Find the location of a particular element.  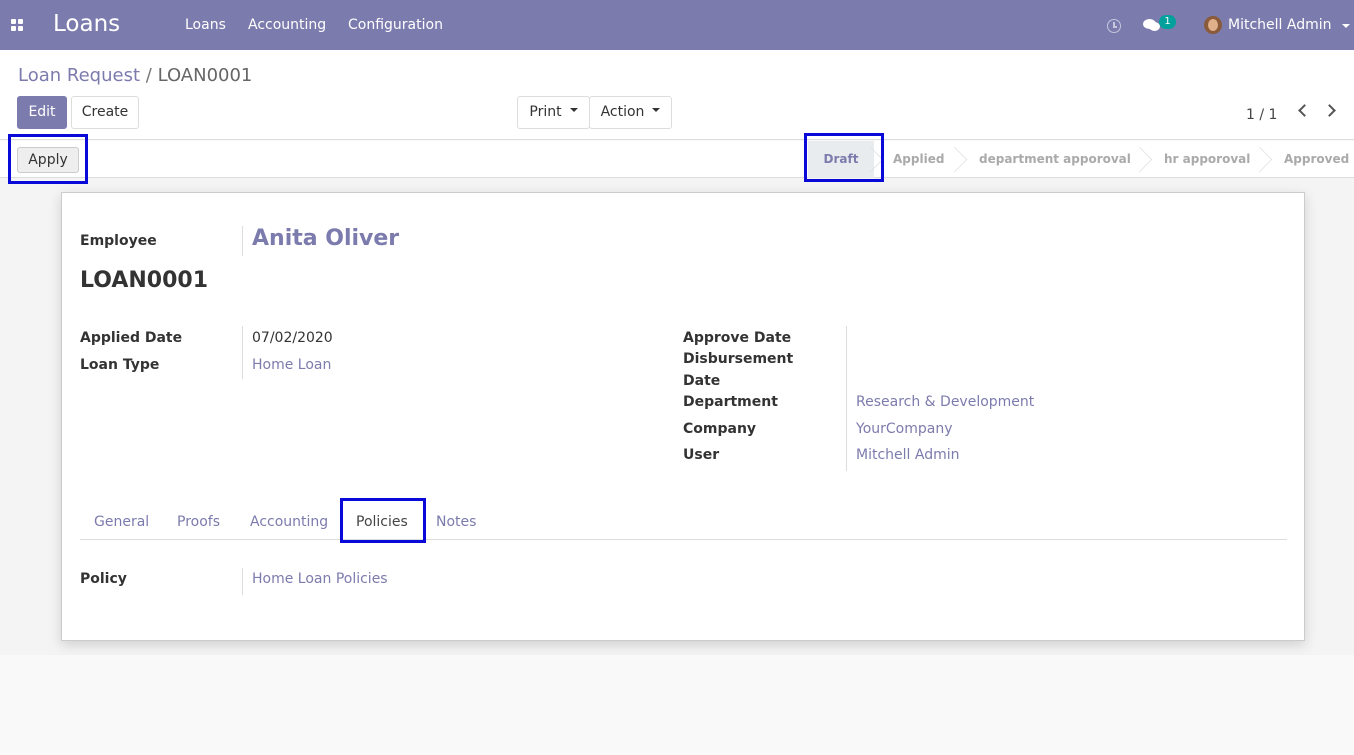

action-label: Action is located at coordinates (622, 112).